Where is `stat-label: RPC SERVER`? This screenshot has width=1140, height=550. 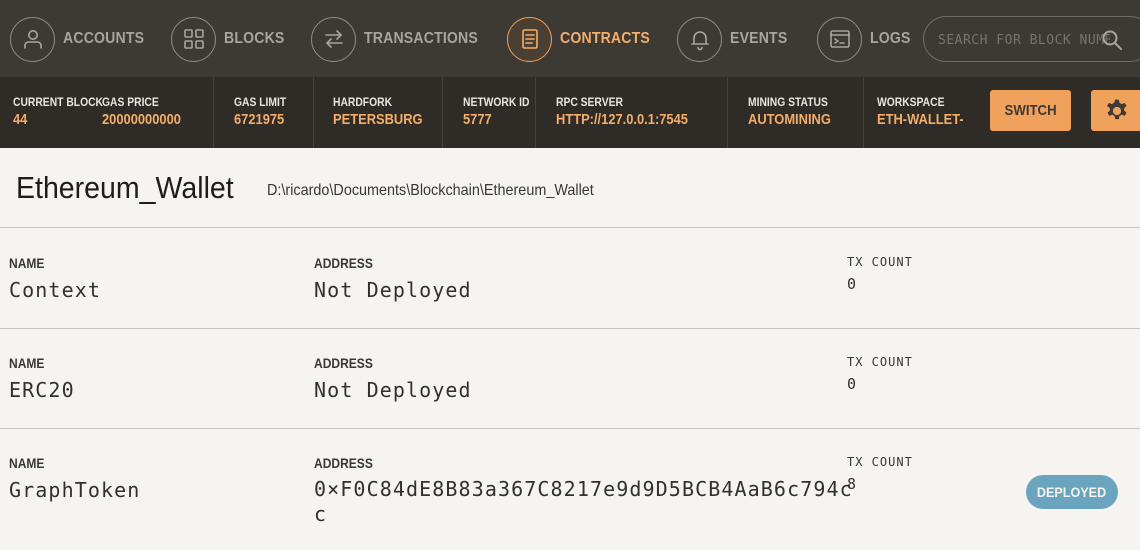
stat-label: RPC SERVER is located at coordinates (589, 102).